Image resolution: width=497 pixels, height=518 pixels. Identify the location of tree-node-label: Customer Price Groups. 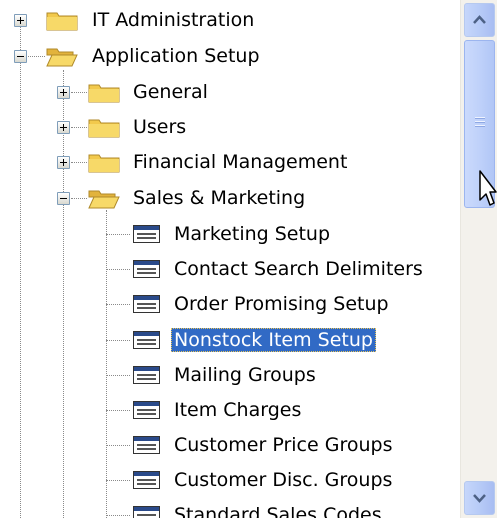
(283, 445).